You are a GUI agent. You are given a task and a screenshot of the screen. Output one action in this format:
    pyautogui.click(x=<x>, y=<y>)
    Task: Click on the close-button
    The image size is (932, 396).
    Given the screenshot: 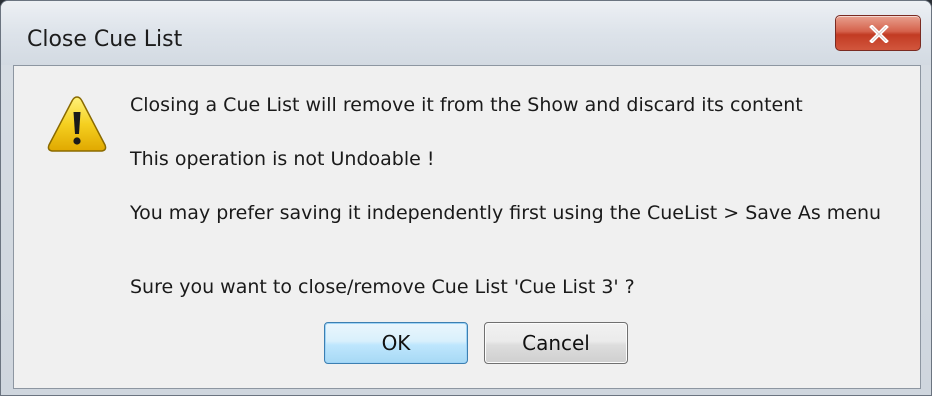 What is the action you would take?
    pyautogui.click(x=878, y=33)
    